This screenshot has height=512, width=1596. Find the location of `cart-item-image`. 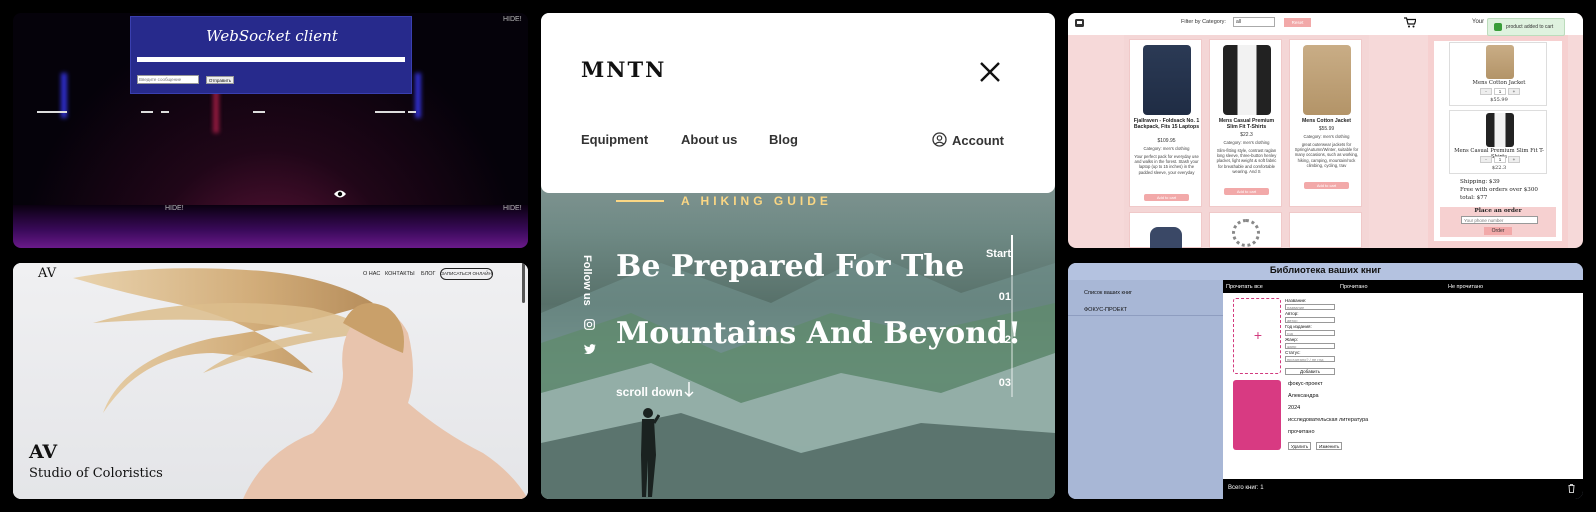

cart-item-image is located at coordinates (1500, 130).